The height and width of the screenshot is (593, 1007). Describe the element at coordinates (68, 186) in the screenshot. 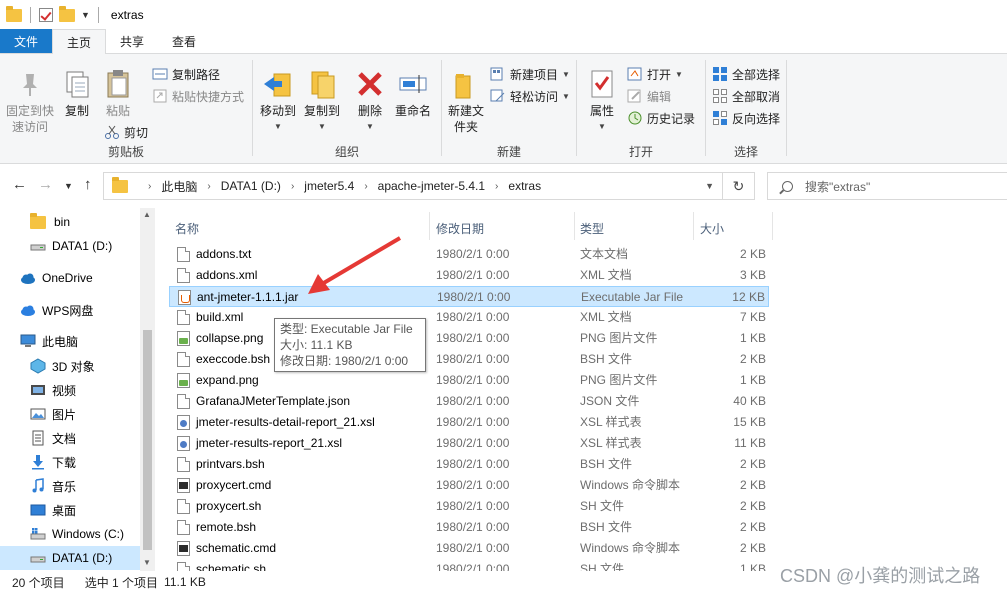

I see `recent-locations-icon: ▼` at that location.